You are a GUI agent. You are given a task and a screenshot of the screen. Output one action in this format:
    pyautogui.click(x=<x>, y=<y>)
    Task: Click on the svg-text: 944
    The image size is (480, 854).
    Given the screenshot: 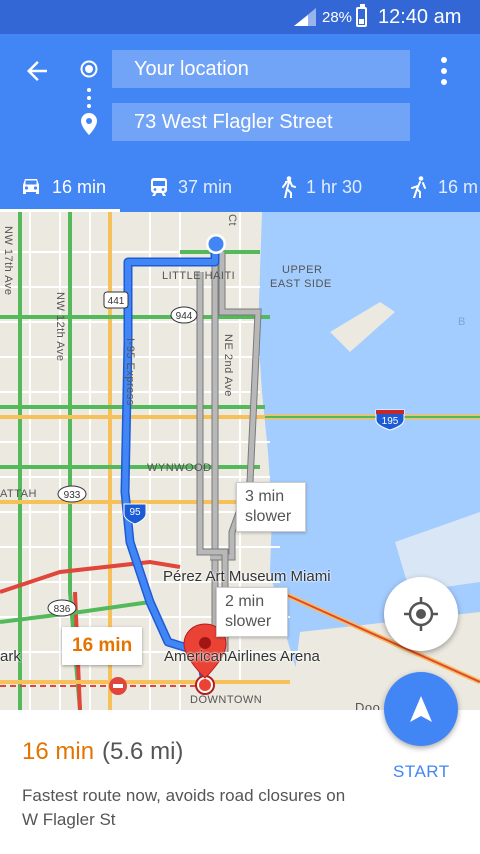 What is the action you would take?
    pyautogui.click(x=184, y=316)
    